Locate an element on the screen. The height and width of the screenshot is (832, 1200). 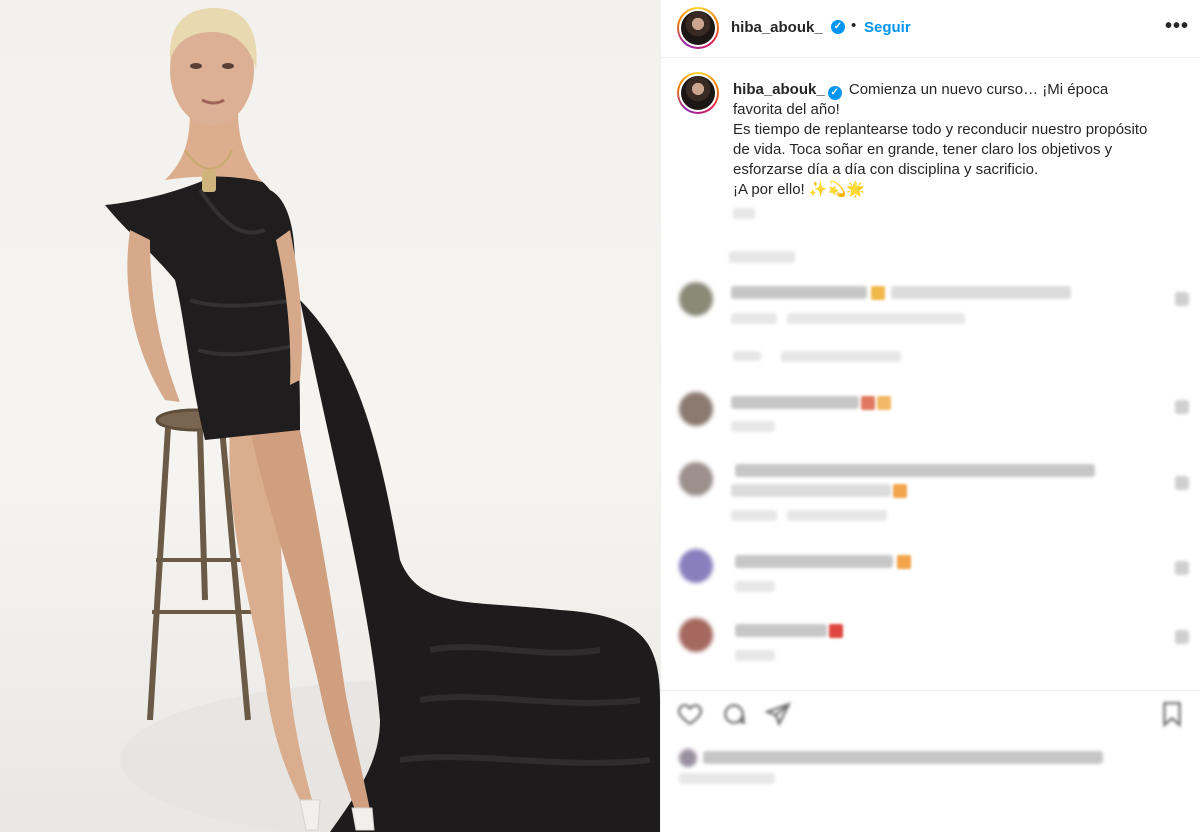
heart-icon is located at coordinates (690, 714).